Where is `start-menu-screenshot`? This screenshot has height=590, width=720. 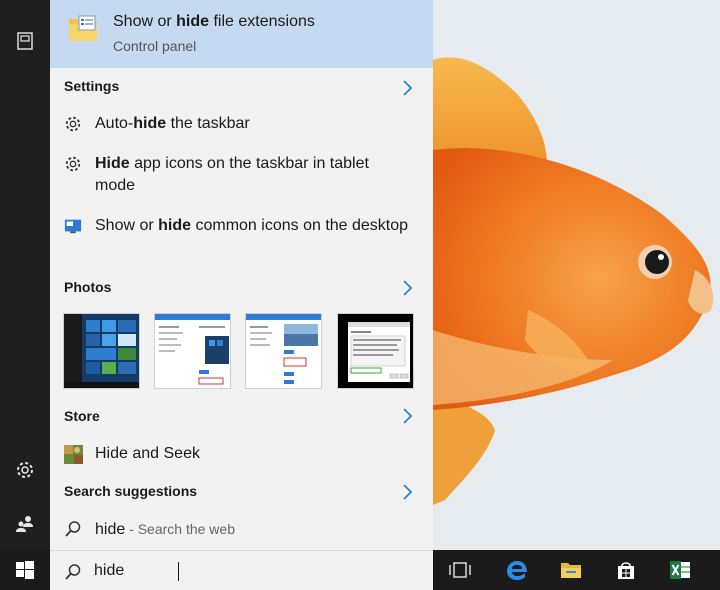 start-menu-screenshot is located at coordinates (101, 351).